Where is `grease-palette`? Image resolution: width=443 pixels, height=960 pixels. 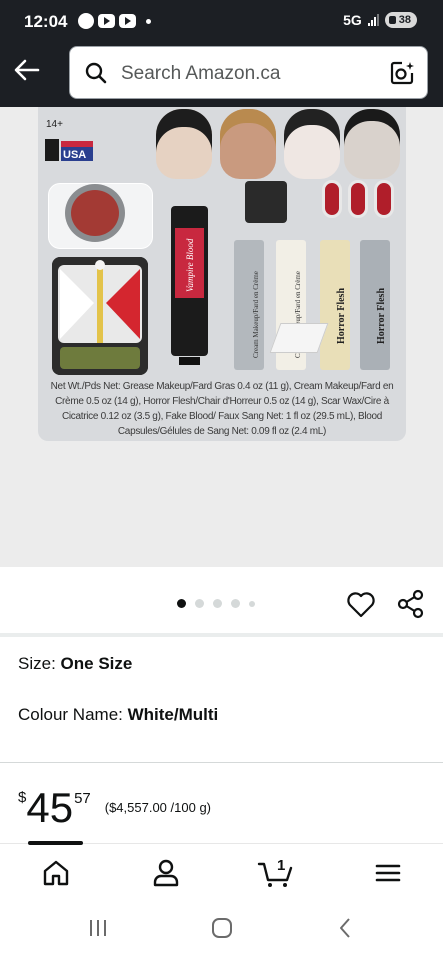
grease-palette is located at coordinates (100, 316).